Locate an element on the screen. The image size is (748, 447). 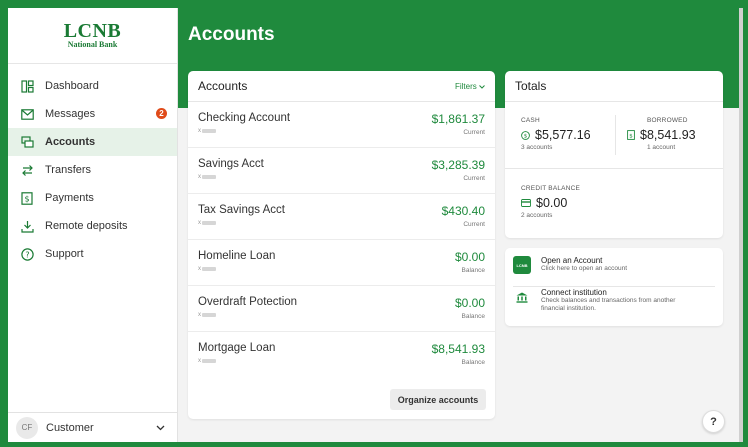
totals-card-title: Totals is located at coordinates (531, 86).